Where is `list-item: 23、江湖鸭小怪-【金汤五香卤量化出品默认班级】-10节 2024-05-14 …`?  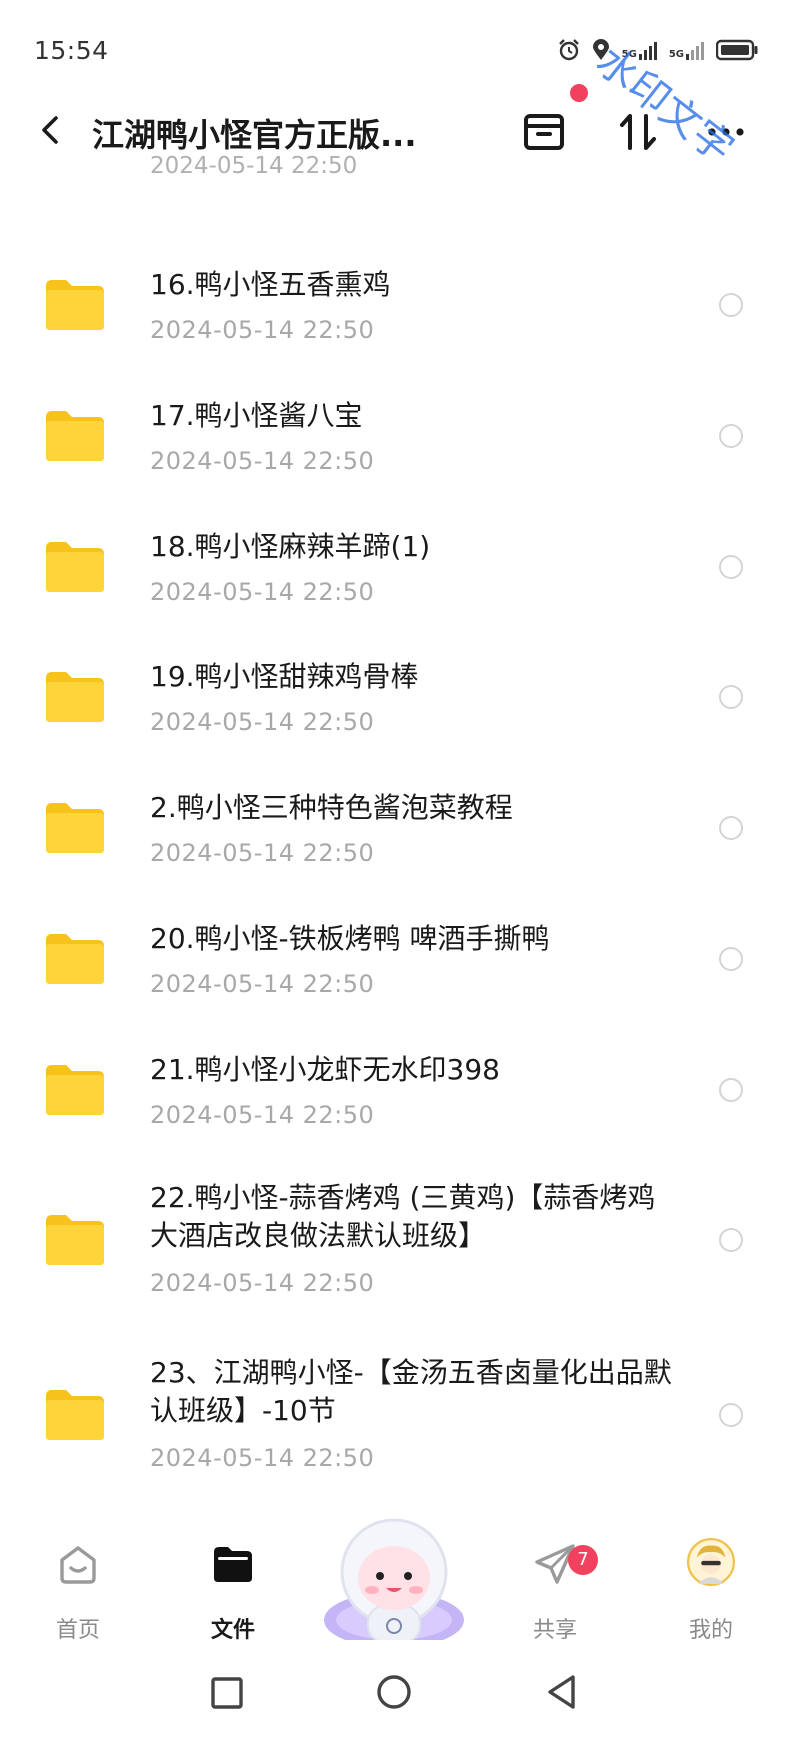
list-item: 23、江湖鸭小怪-【金汤五香卤量化出品默认班级】-10节 2024-05-14 … is located at coordinates (395, 1414).